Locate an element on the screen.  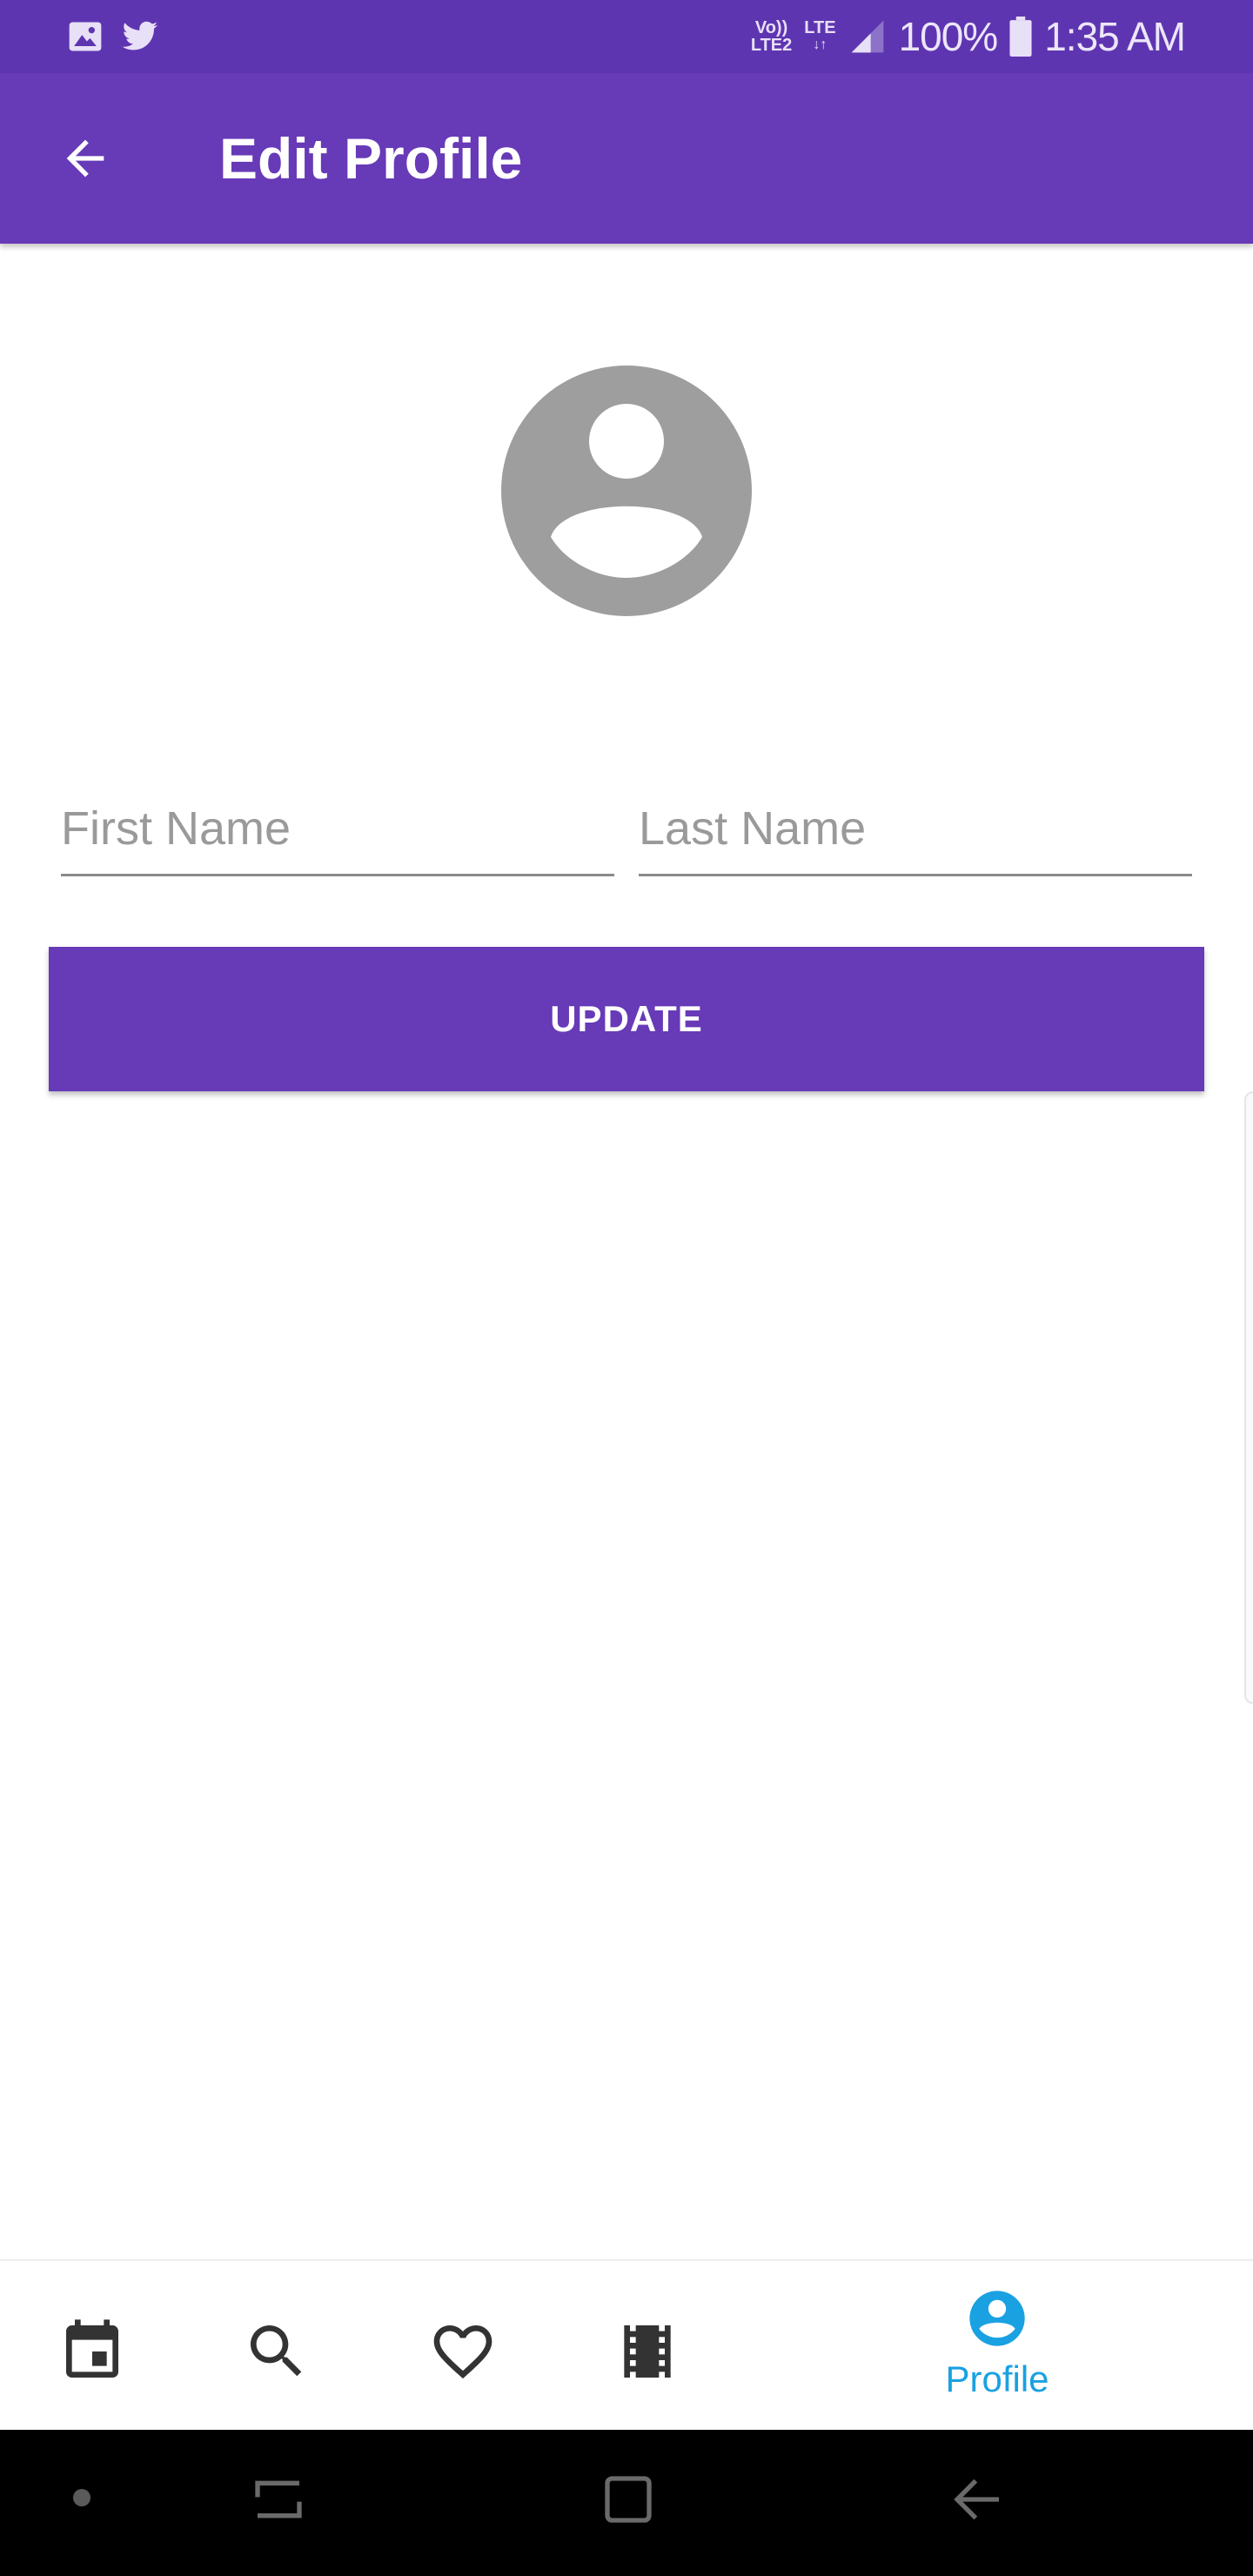
system-navigation-bar is located at coordinates (626, 2503).